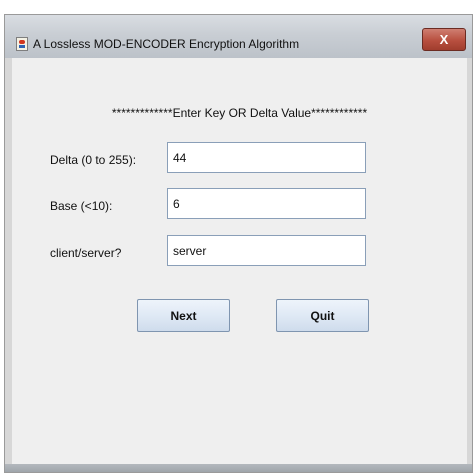 This screenshot has width=473, height=473. I want to click on base-label: Base (<10):, so click(81, 206).